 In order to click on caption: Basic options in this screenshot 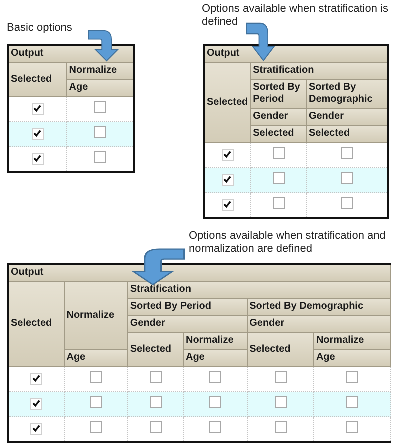, I will do `click(39, 28)`.